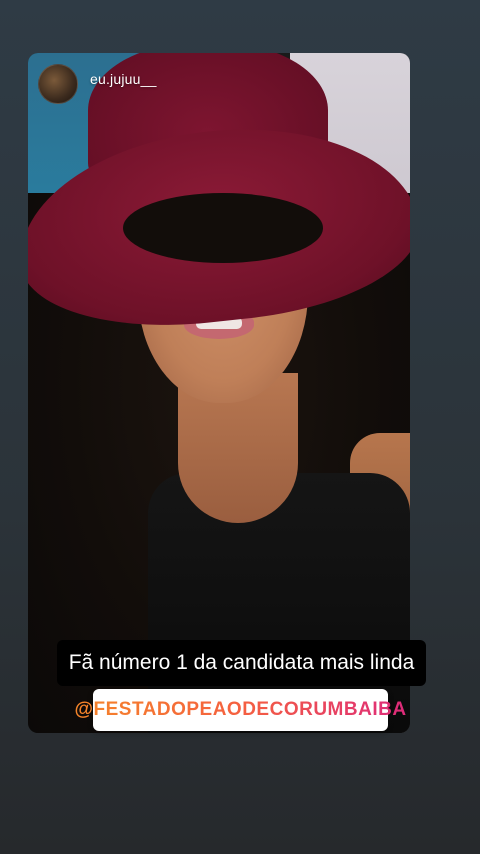  Describe the element at coordinates (241, 663) in the screenshot. I see `caption-text: Fã número 1 da candidata mais linda` at that location.